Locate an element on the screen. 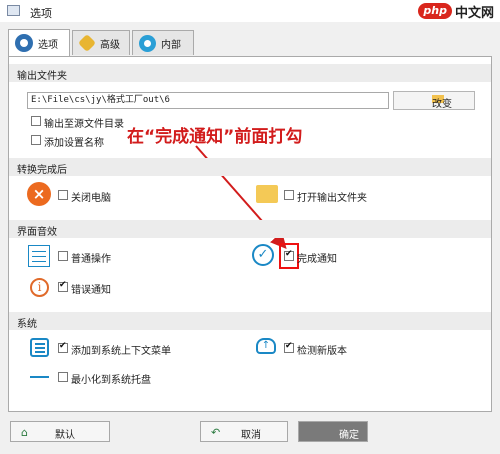 This screenshot has height=454, width=500. cloud-upload-icon: ↑ is located at coordinates (266, 346).